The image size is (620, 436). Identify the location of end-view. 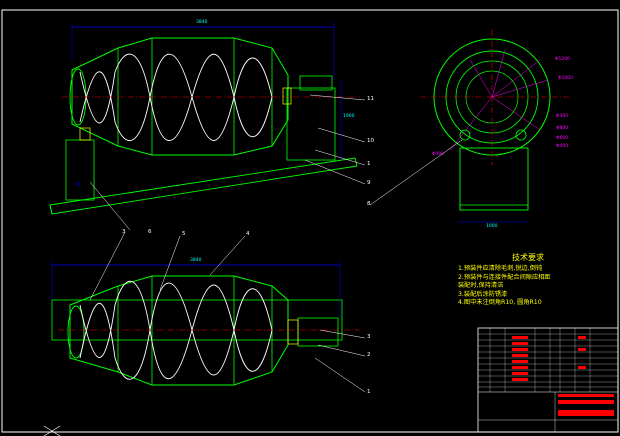
(469, 126).